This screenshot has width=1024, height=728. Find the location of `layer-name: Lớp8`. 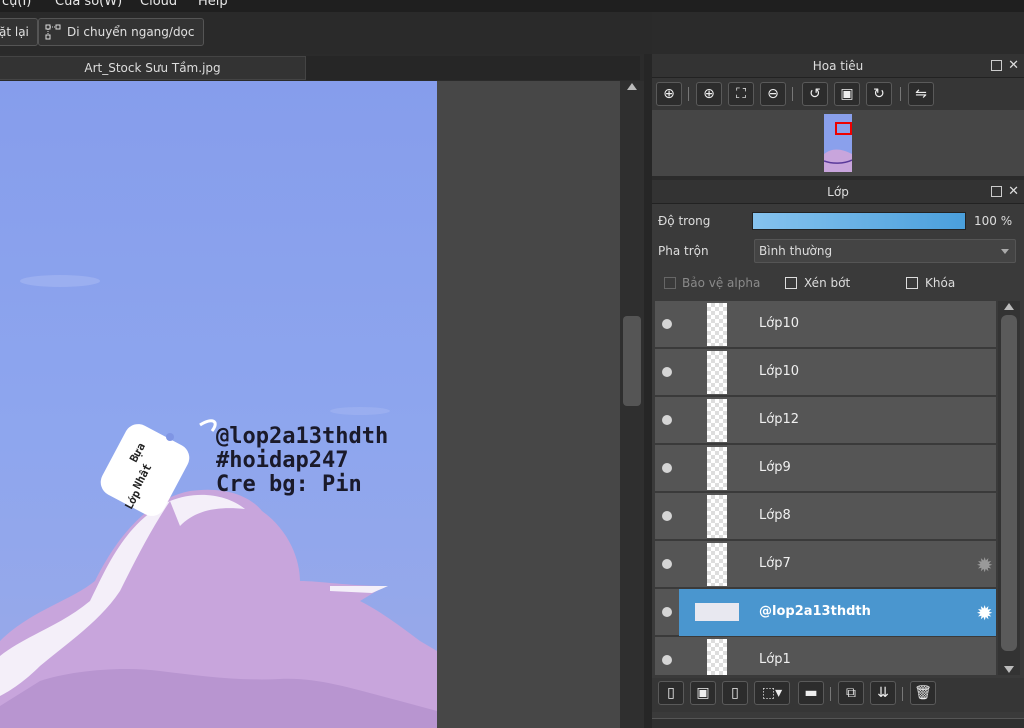

layer-name: Lớp8 is located at coordinates (775, 515).